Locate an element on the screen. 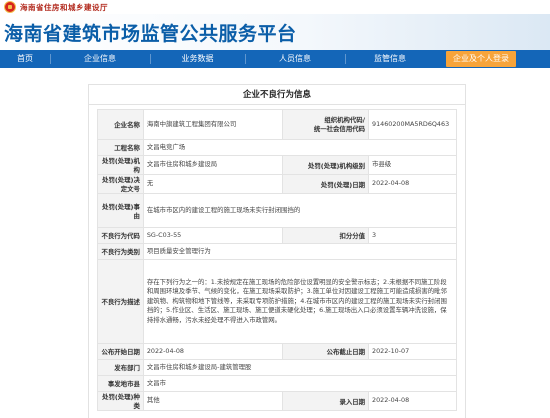 This screenshot has width=550, height=418. field-label: 处罚(处理)机构级别 is located at coordinates (325, 165).